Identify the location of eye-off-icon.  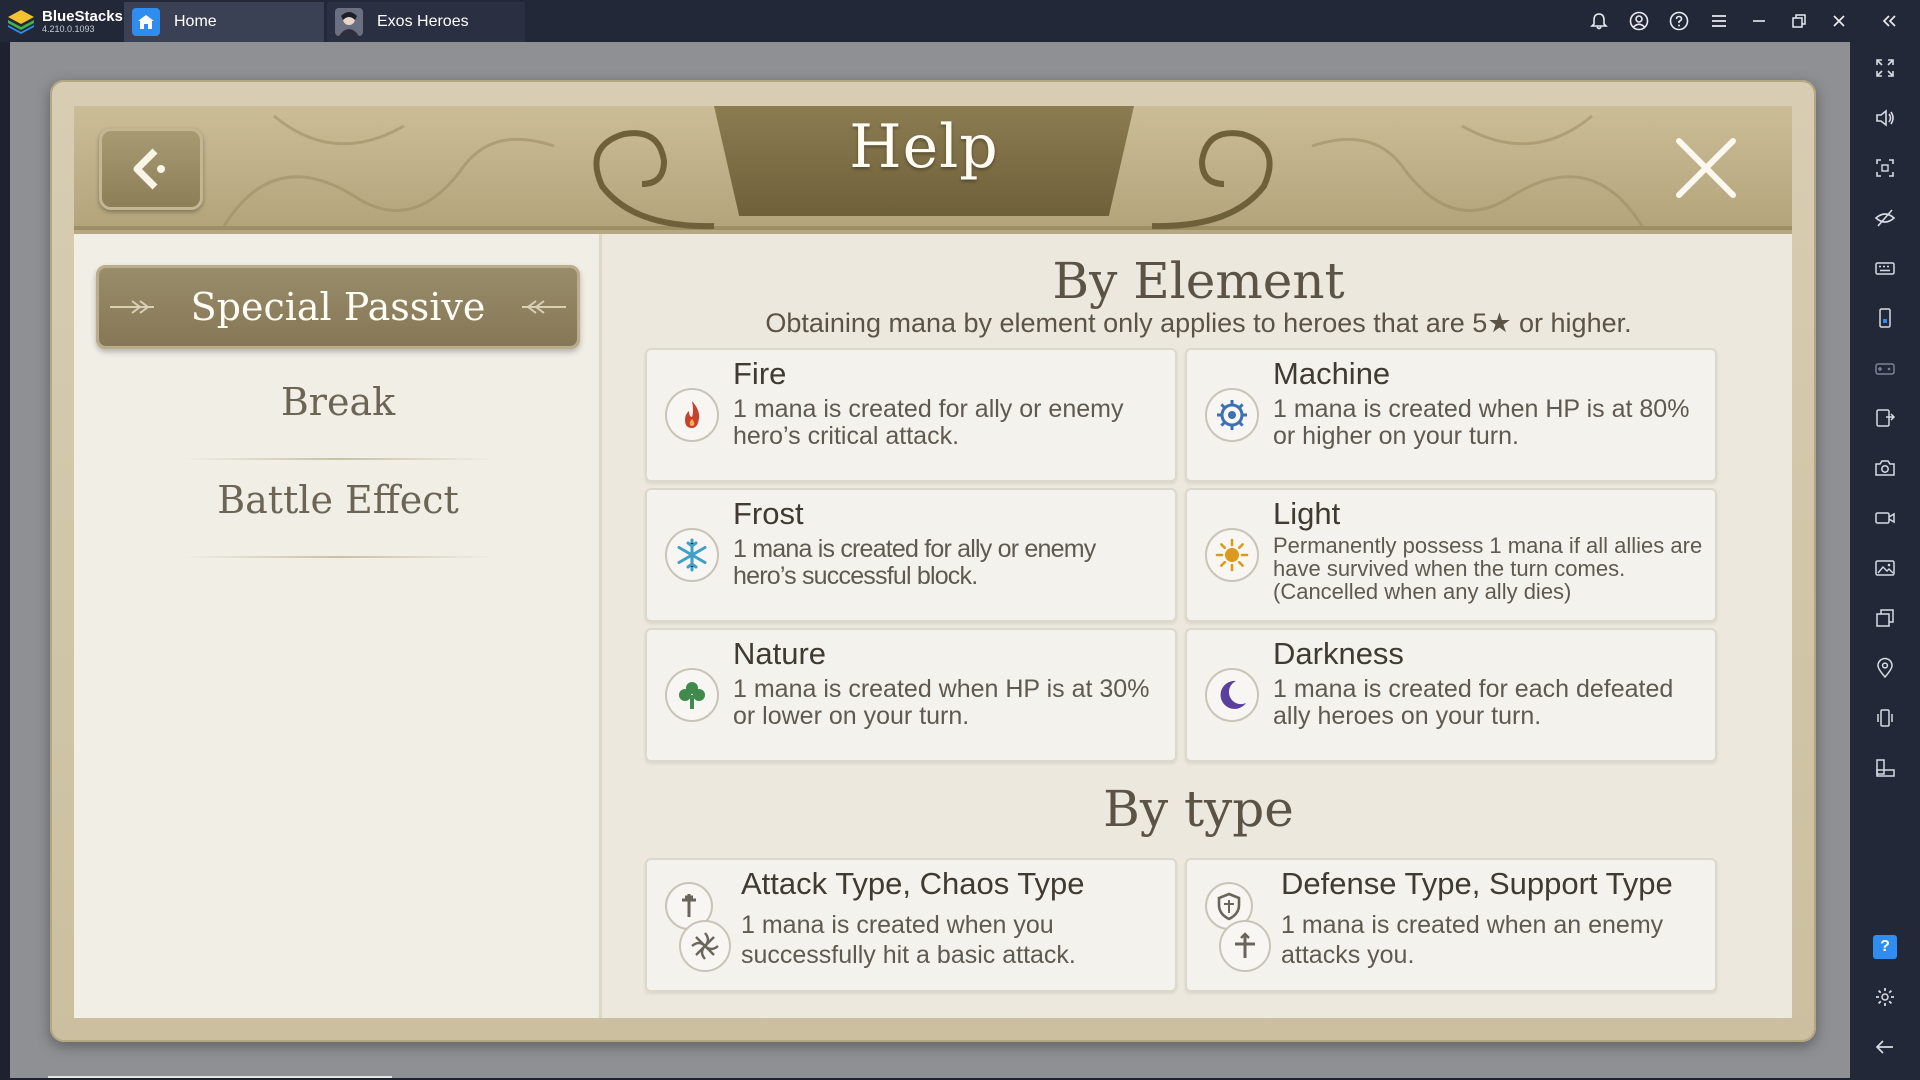
(1885, 218).